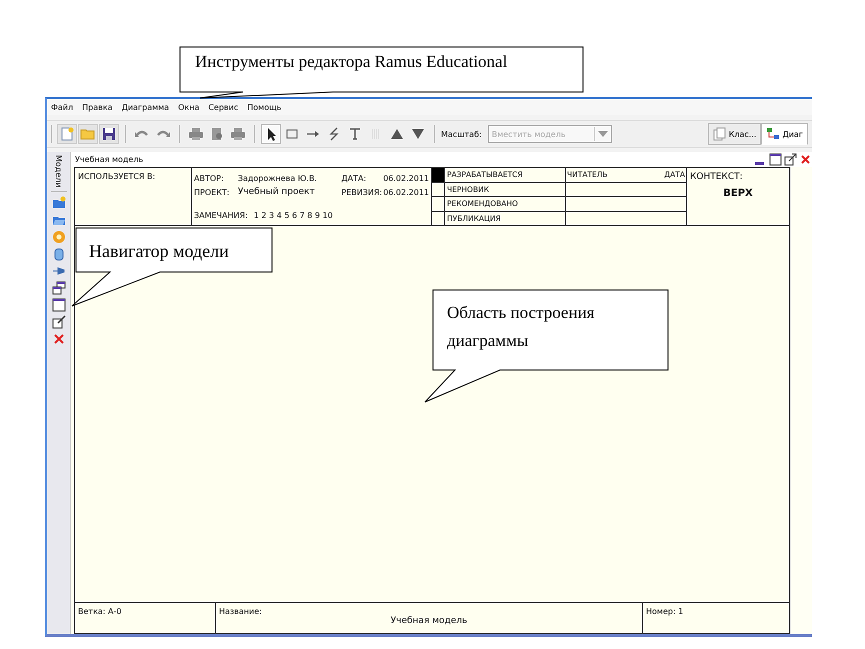 The width and height of the screenshot is (865, 649). What do you see at coordinates (117, 176) in the screenshot?
I see `used-in-label: ИСПОЛЬЗУЕТСЯ В:` at bounding box center [117, 176].